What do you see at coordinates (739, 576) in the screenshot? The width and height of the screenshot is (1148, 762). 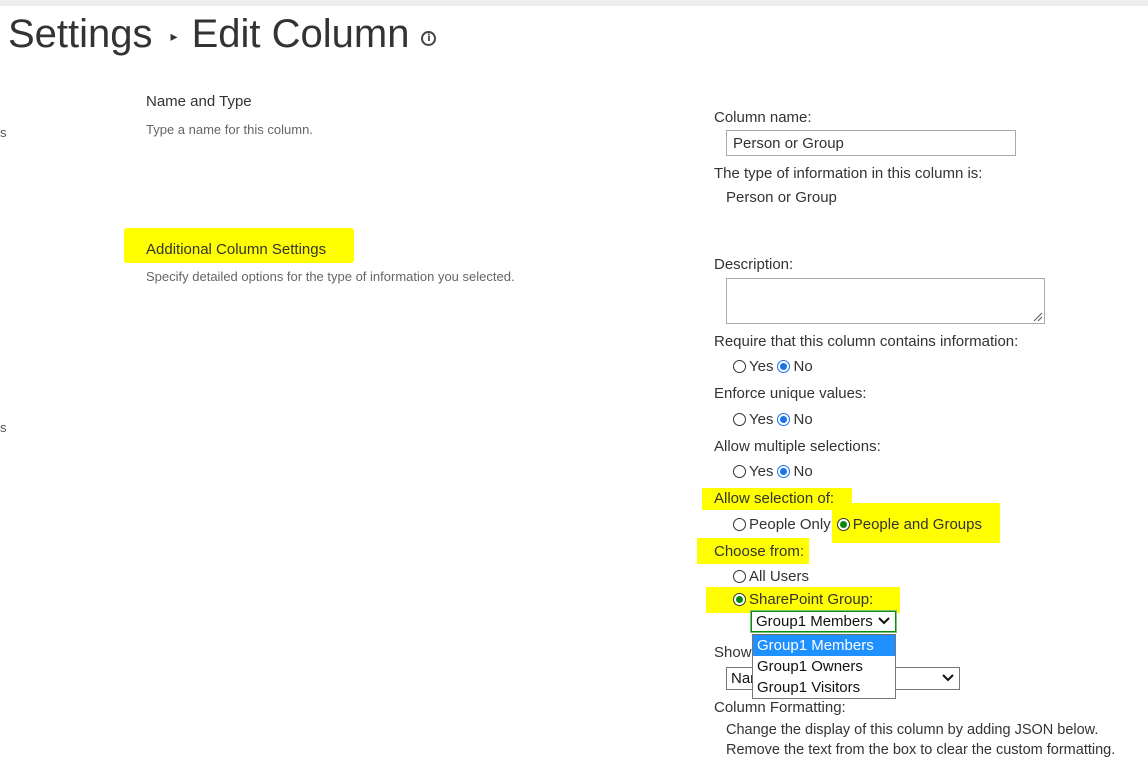 I see `all-users-radio` at bounding box center [739, 576].